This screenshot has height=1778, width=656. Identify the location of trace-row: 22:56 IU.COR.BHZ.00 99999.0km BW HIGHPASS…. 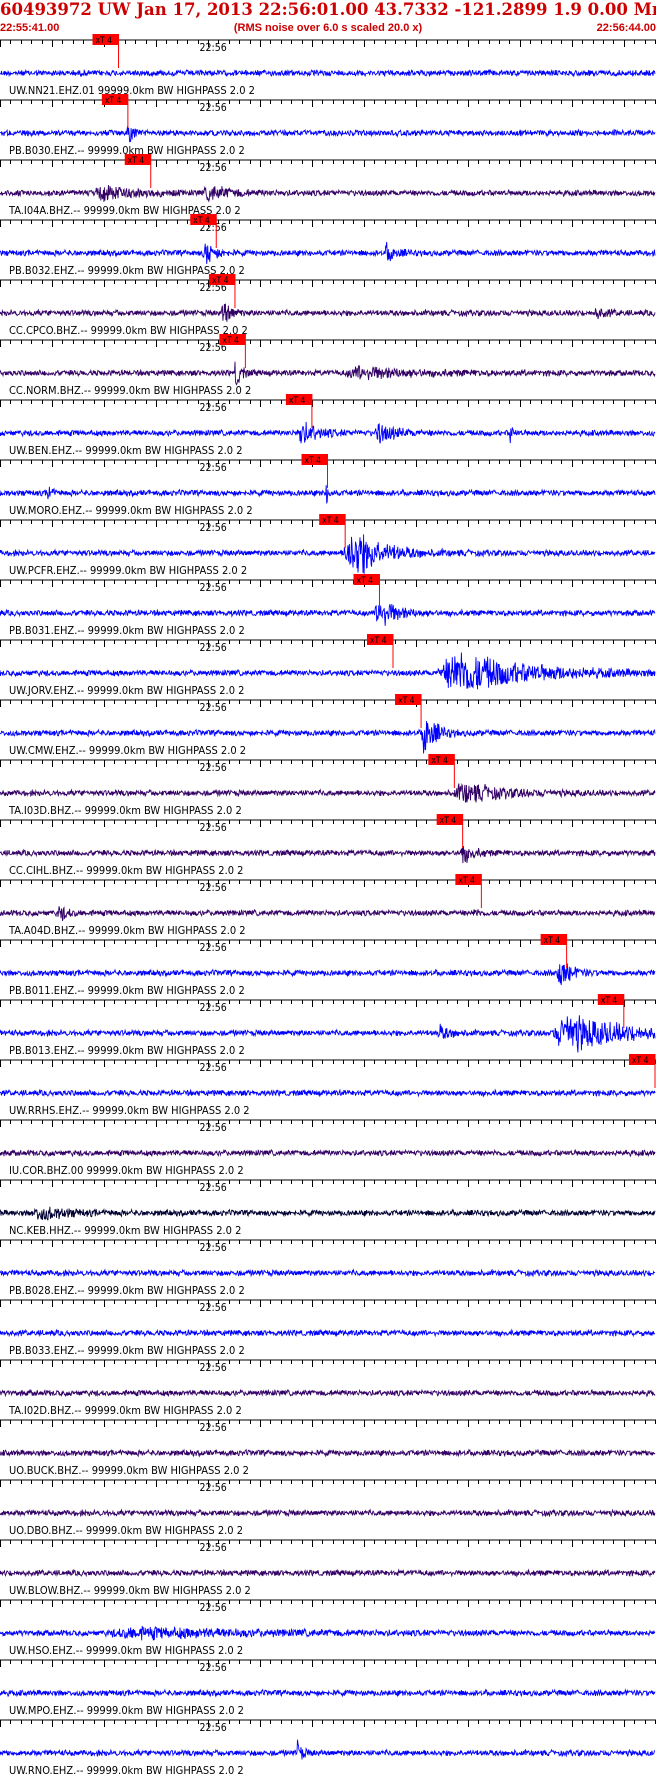
(328, 1148).